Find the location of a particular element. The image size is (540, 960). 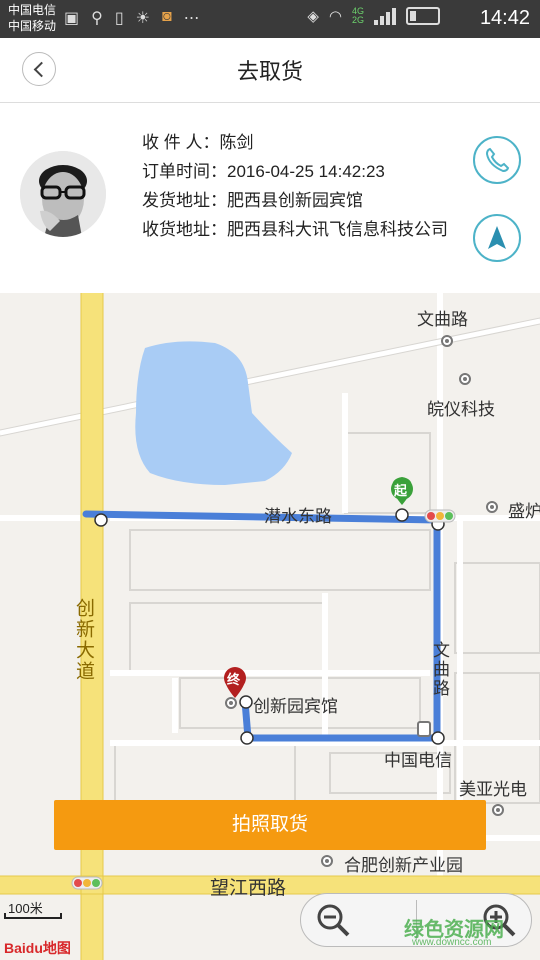

map-label-hefei-park: 合肥创新产业园 is located at coordinates (403, 865).